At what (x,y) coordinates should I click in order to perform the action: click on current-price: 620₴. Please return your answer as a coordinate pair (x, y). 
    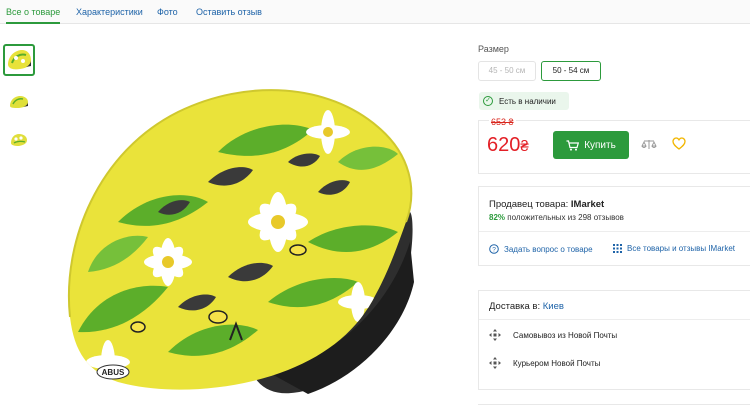
    Looking at the image, I should click on (508, 145).